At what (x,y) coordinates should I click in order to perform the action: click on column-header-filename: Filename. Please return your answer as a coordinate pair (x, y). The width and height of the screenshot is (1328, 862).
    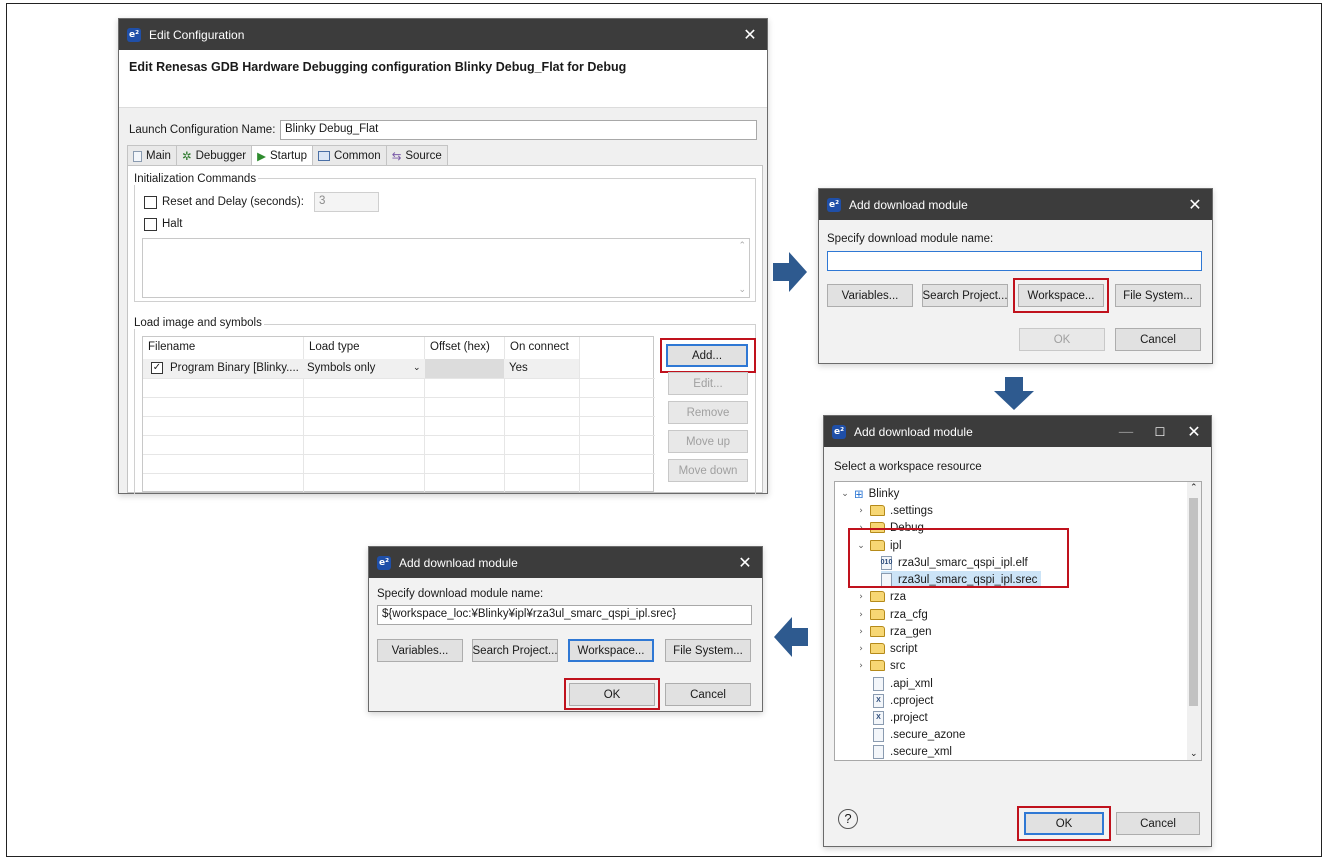
    Looking at the image, I should click on (223, 348).